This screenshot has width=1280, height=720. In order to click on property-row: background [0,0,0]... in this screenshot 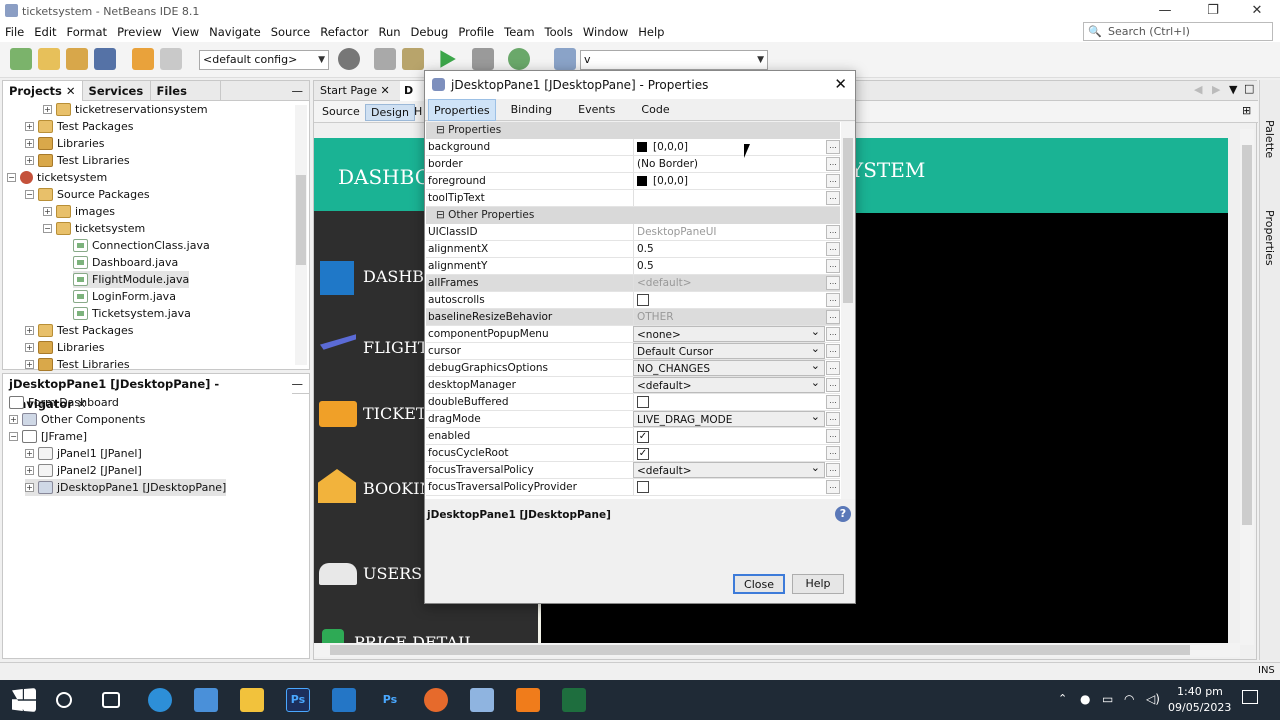, I will do `click(633, 147)`.